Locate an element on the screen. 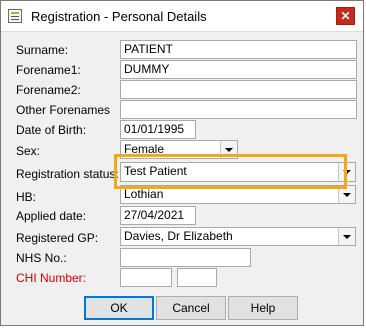 The height and width of the screenshot is (328, 366). forename2-field is located at coordinates (238, 89).